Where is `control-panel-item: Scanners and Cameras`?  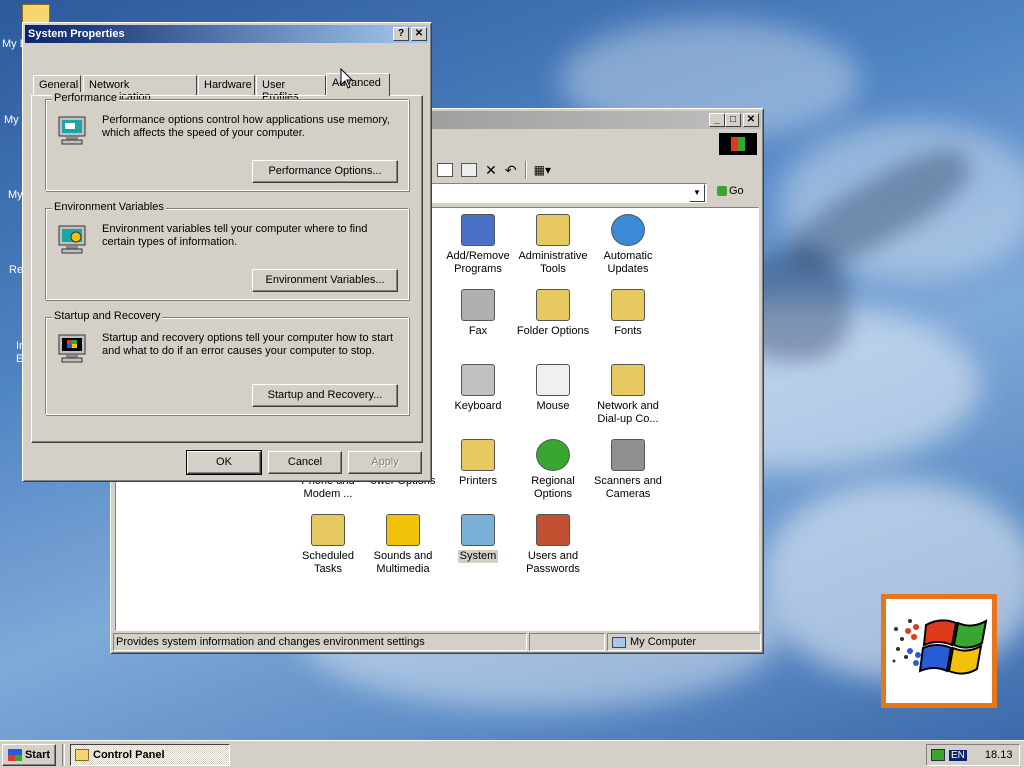 control-panel-item: Scanners and Cameras is located at coordinates (628, 470).